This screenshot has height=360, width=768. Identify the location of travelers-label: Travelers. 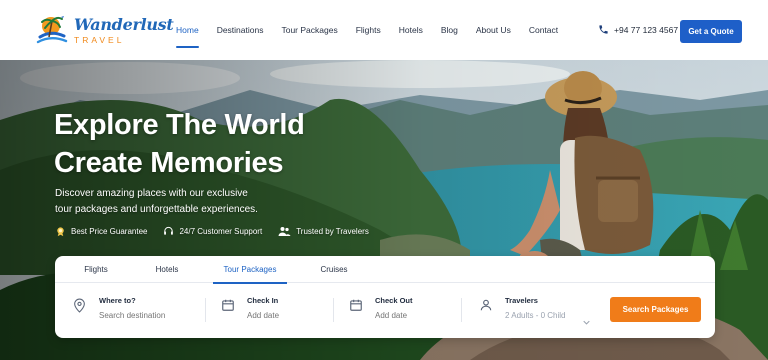
(521, 300).